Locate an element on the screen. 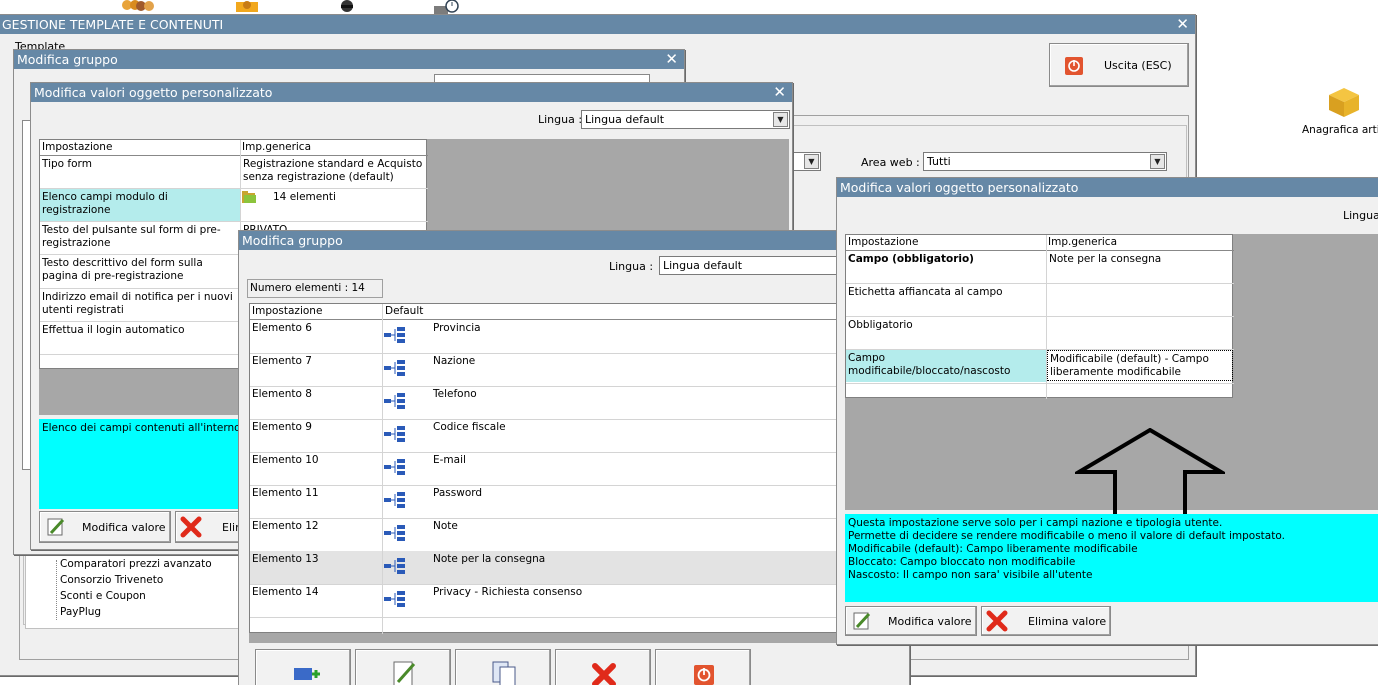 This screenshot has width=1378, height=685. main-window-title: GESTIONE TEMPLATE E CONTENUTI is located at coordinates (113, 24).